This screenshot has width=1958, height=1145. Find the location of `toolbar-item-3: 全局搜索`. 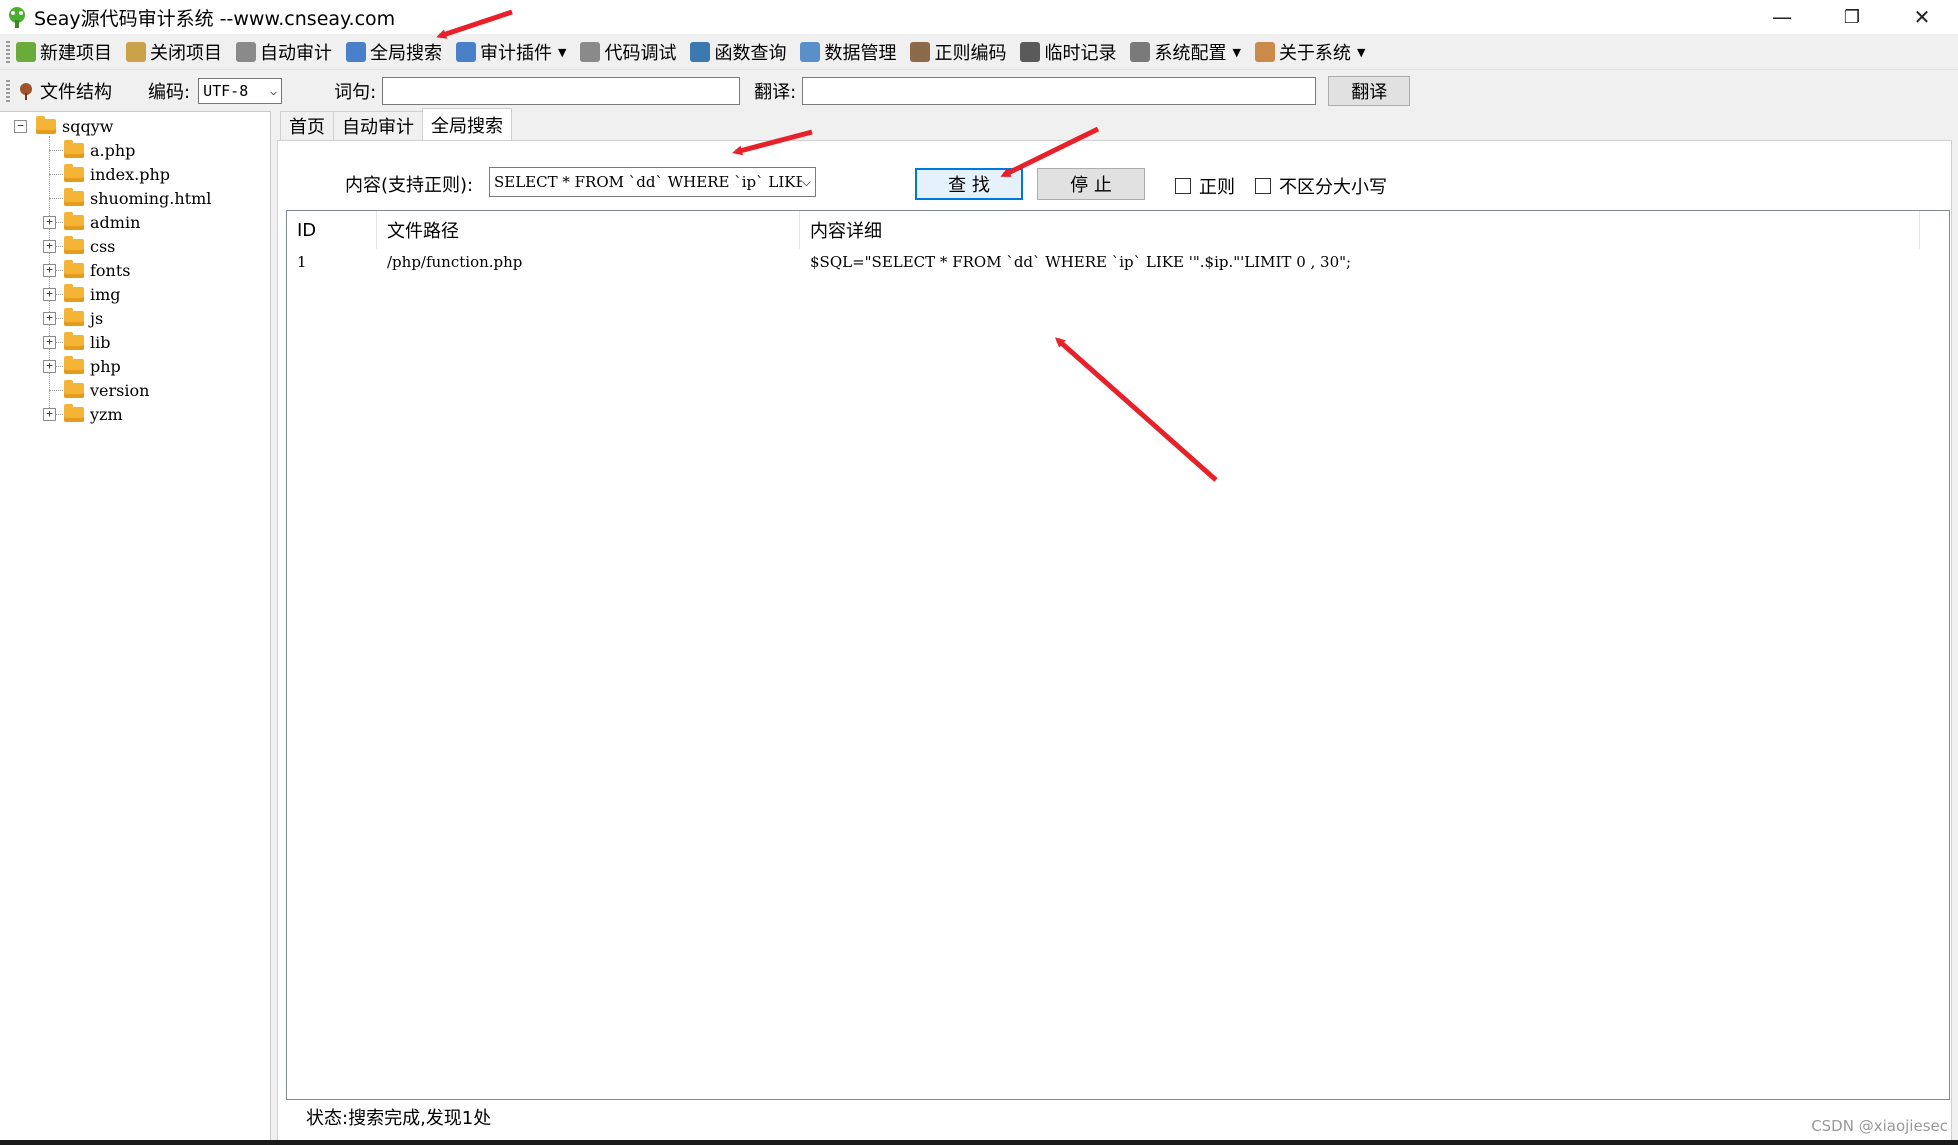

toolbar-item-3: 全局搜索 is located at coordinates (394, 52).